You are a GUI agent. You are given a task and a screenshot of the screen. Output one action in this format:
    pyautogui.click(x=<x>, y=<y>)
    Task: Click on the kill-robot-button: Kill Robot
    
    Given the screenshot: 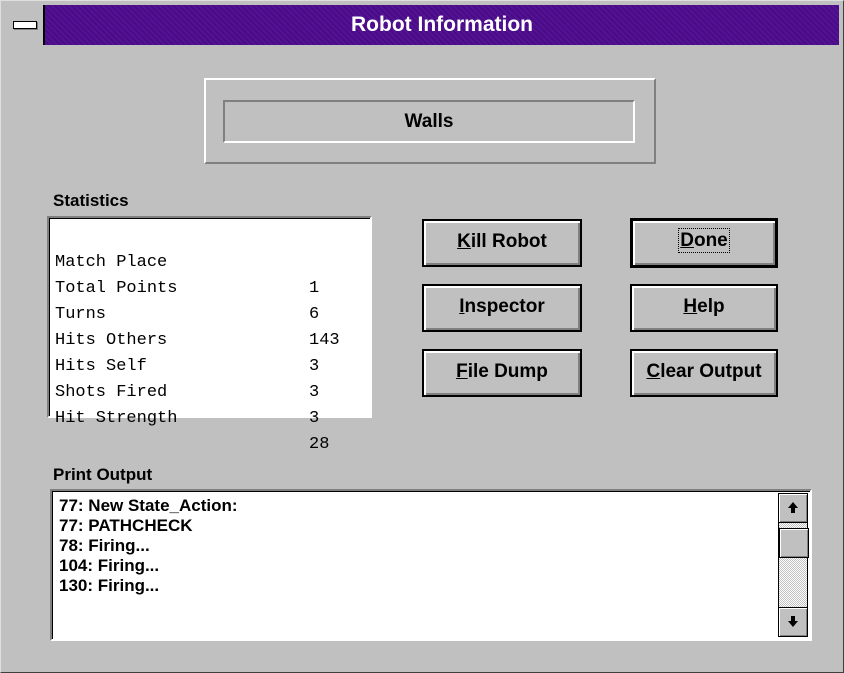 What is the action you would take?
    pyautogui.click(x=502, y=243)
    